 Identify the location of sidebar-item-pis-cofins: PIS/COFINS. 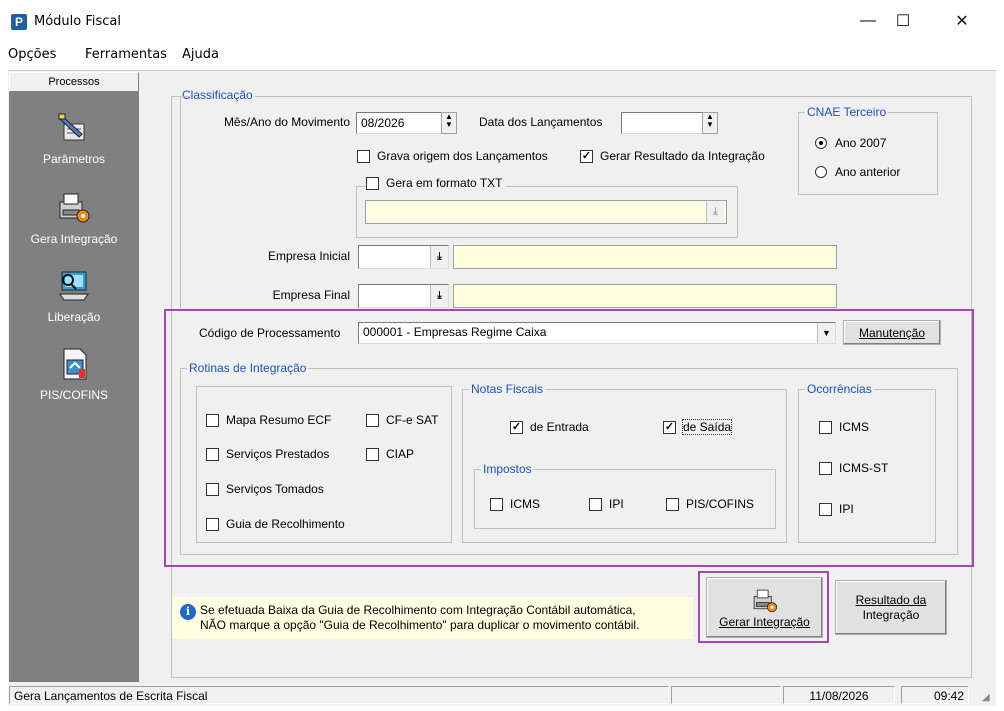
(74, 374).